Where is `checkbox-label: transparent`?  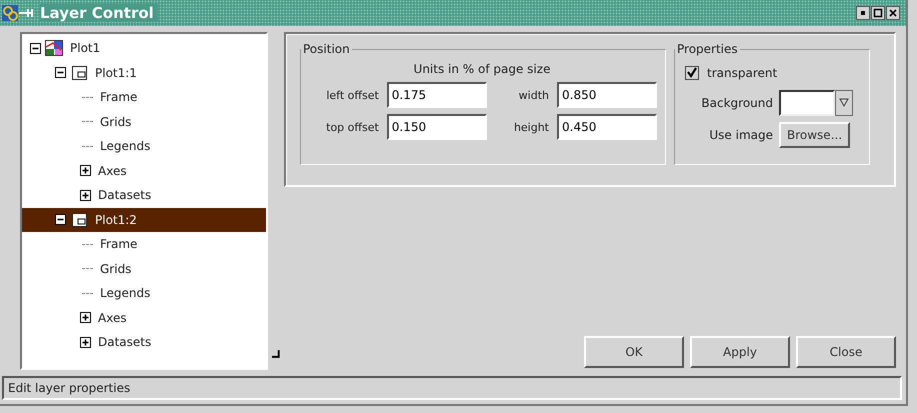
checkbox-label: transparent is located at coordinates (742, 73).